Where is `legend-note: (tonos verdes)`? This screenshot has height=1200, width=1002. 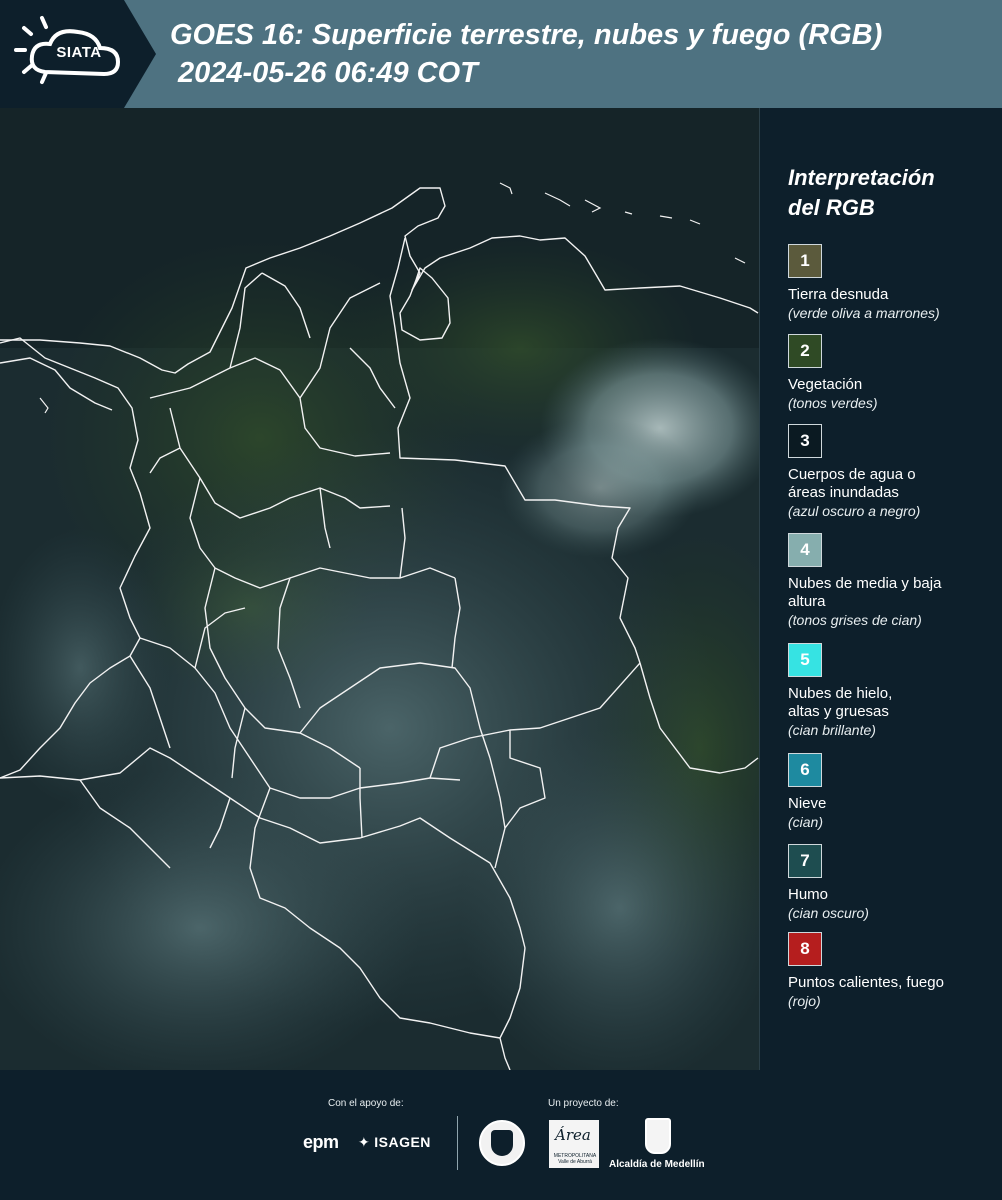
legend-note: (tonos verdes) is located at coordinates (833, 403).